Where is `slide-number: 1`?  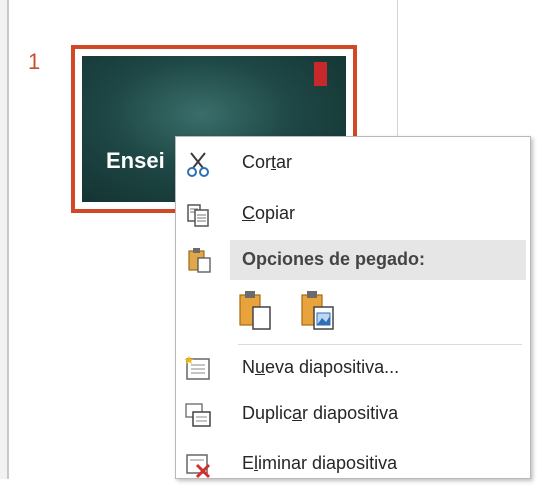 slide-number: 1 is located at coordinates (34, 61).